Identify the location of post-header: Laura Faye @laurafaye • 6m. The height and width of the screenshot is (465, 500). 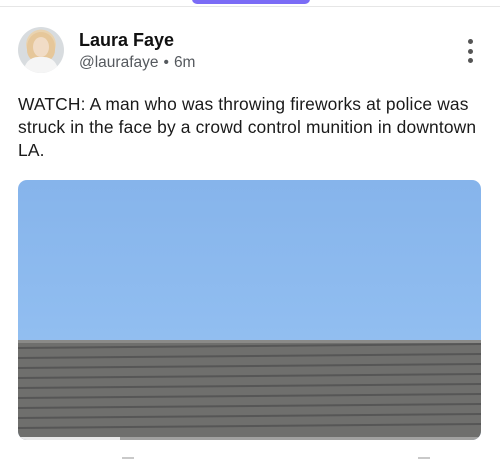
(250, 52).